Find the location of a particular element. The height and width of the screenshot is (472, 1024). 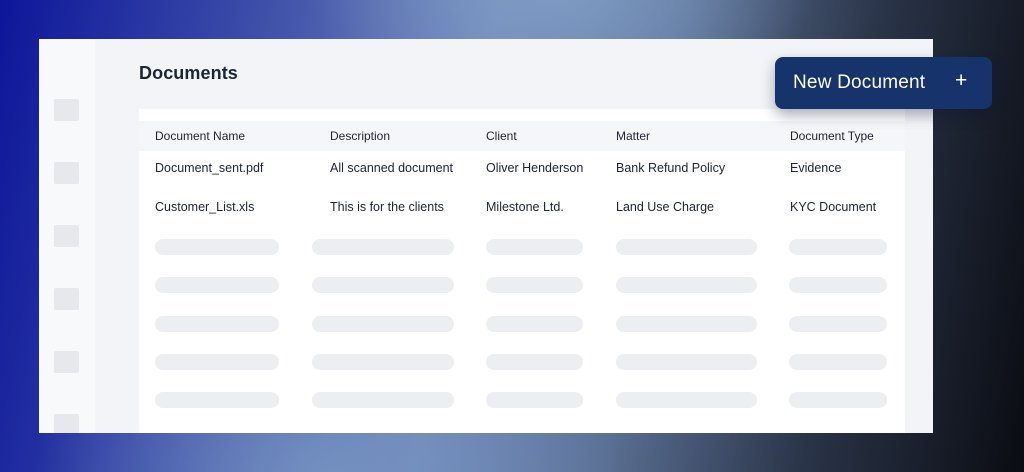

cell-description: This is for the clients is located at coordinates (387, 207).